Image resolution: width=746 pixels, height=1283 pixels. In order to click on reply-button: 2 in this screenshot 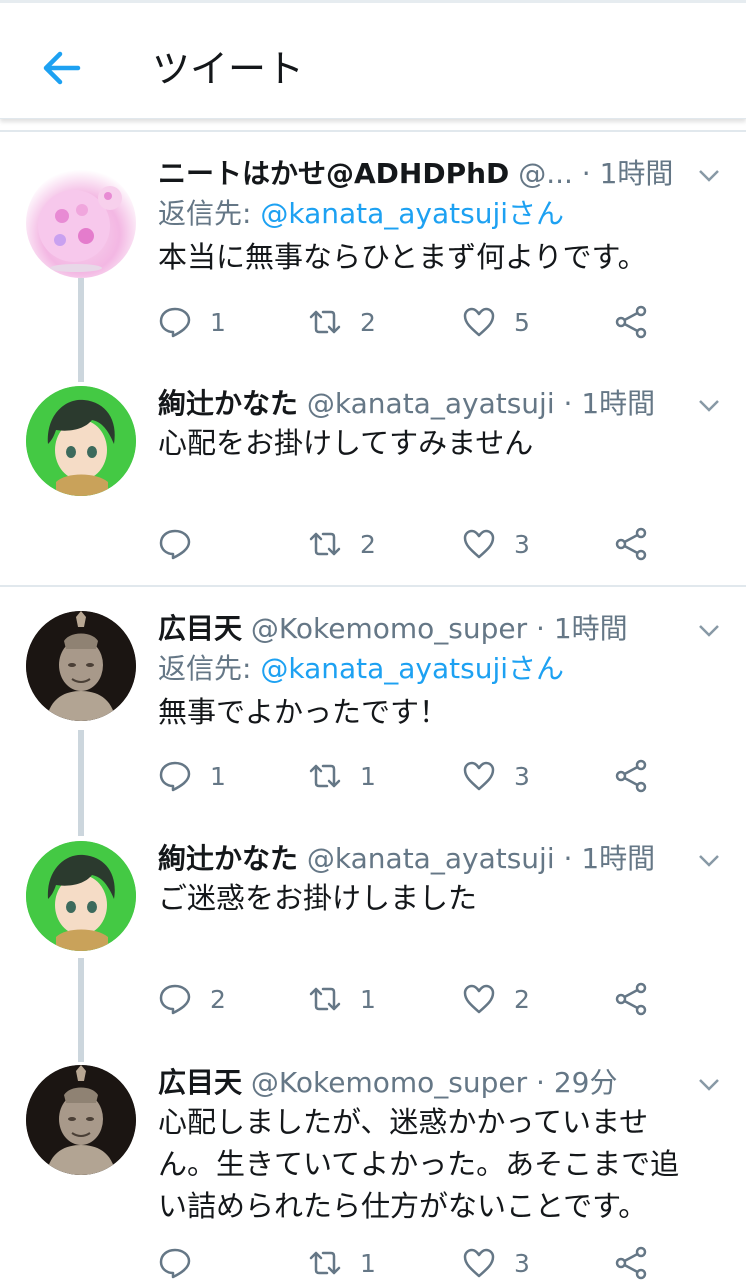, I will do `click(192, 999)`.